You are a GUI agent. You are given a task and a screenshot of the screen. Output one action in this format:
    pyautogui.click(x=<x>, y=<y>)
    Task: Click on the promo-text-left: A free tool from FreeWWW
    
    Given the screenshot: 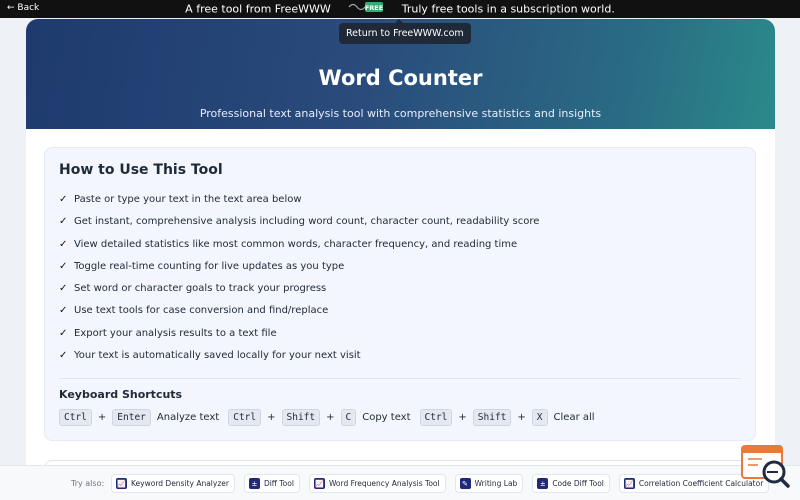 What is the action you would take?
    pyautogui.click(x=258, y=9)
    